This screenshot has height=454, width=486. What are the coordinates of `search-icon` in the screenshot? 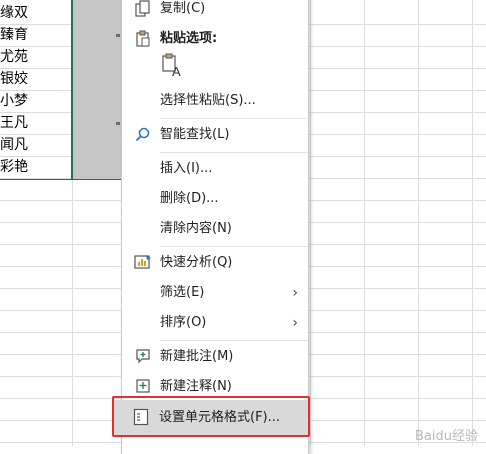 It's located at (143, 135).